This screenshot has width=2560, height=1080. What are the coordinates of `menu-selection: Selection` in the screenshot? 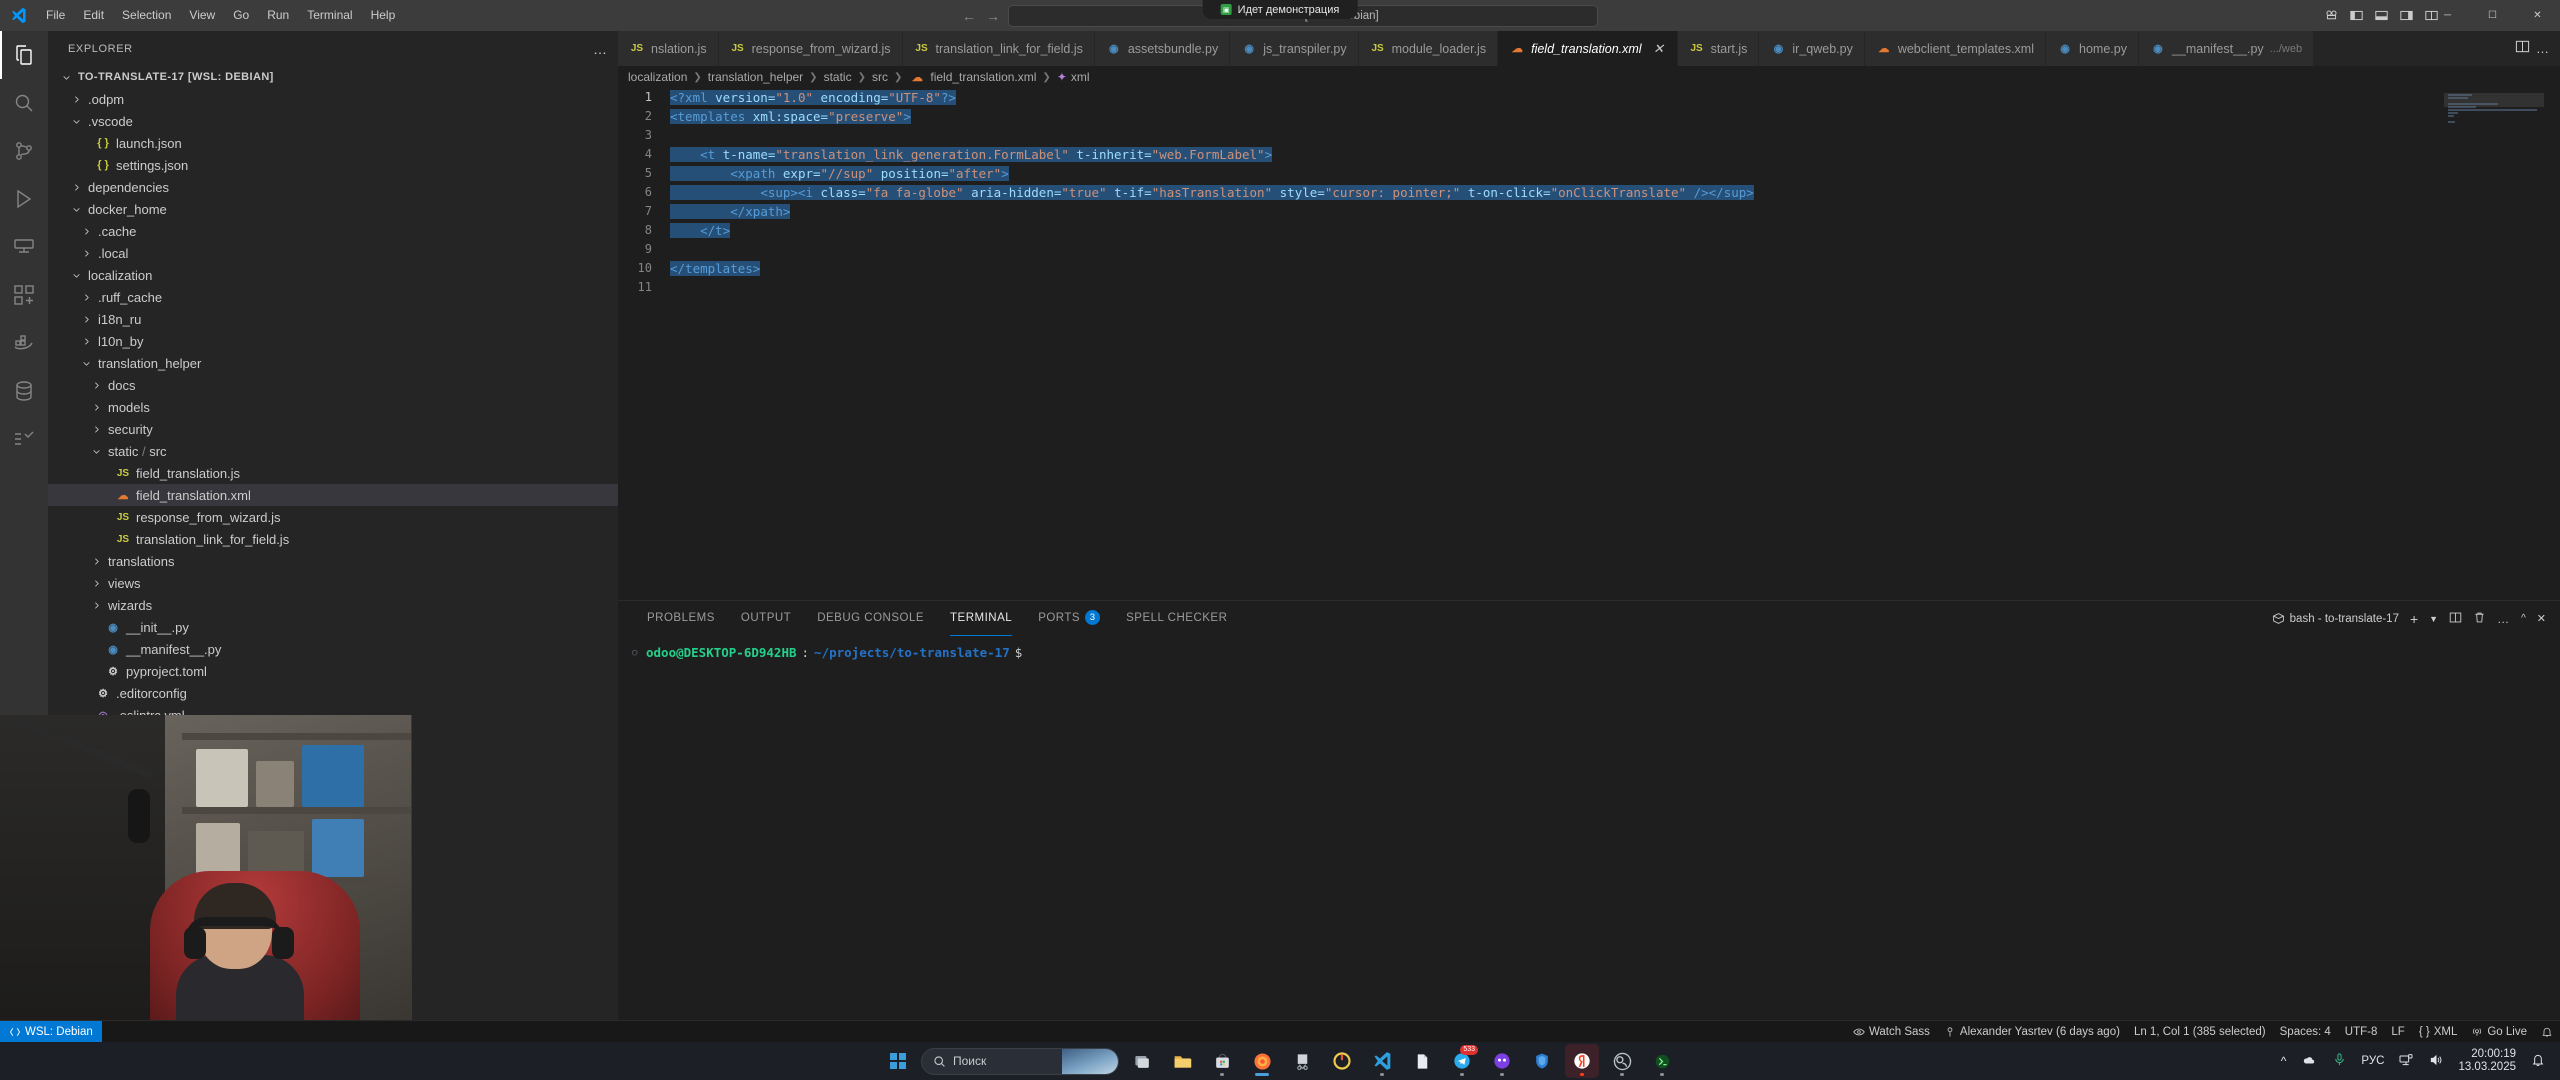 It's located at (146, 15).